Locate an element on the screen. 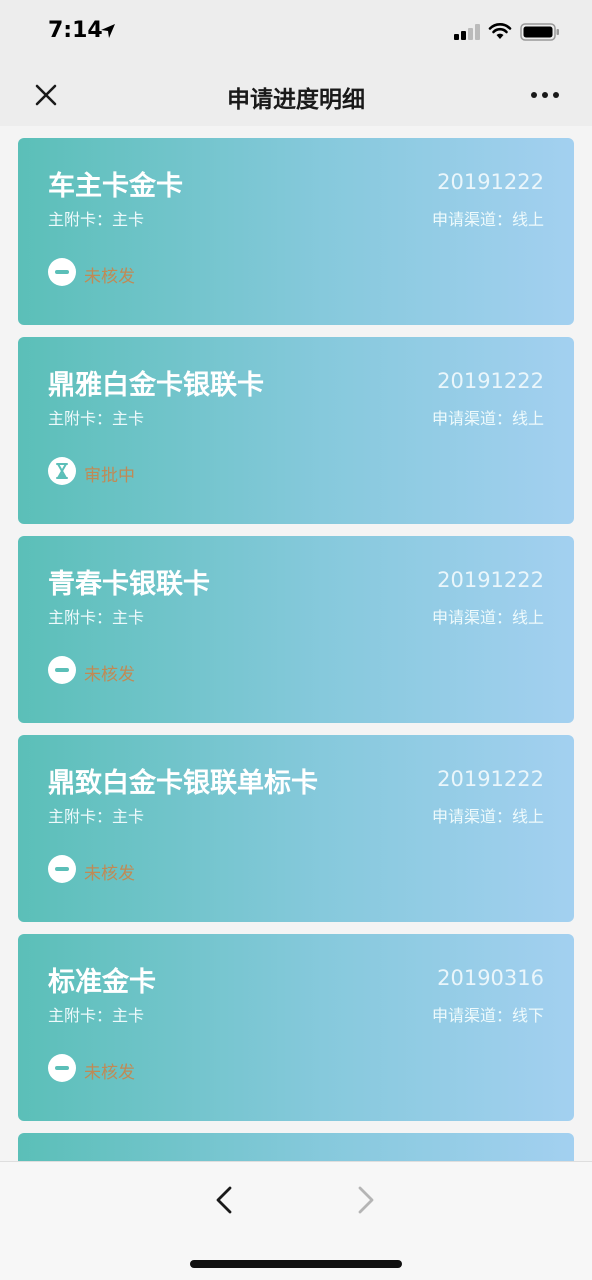 The width and height of the screenshot is (592, 1280). application-card-partial is located at coordinates (296, 1147).